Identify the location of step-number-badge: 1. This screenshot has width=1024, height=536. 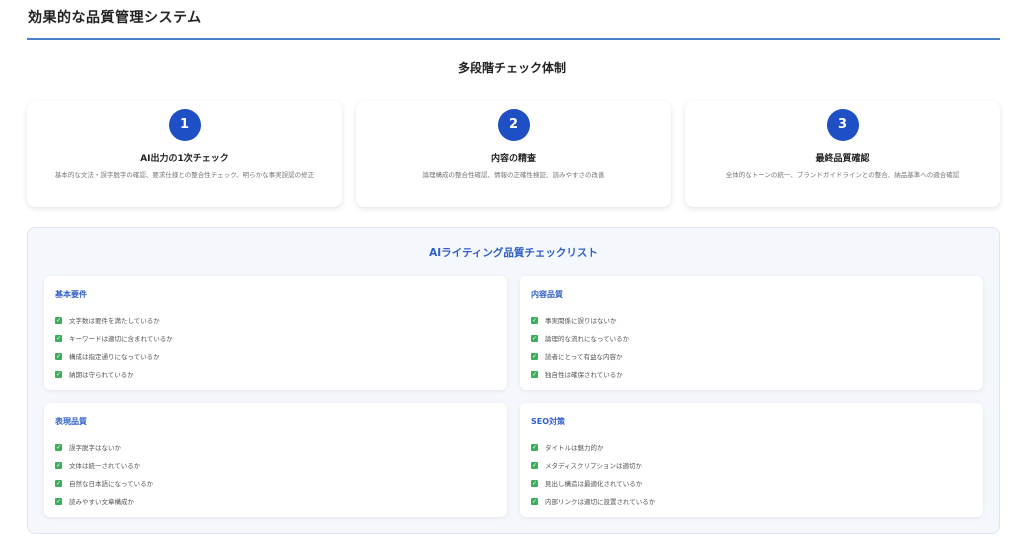
(184, 125).